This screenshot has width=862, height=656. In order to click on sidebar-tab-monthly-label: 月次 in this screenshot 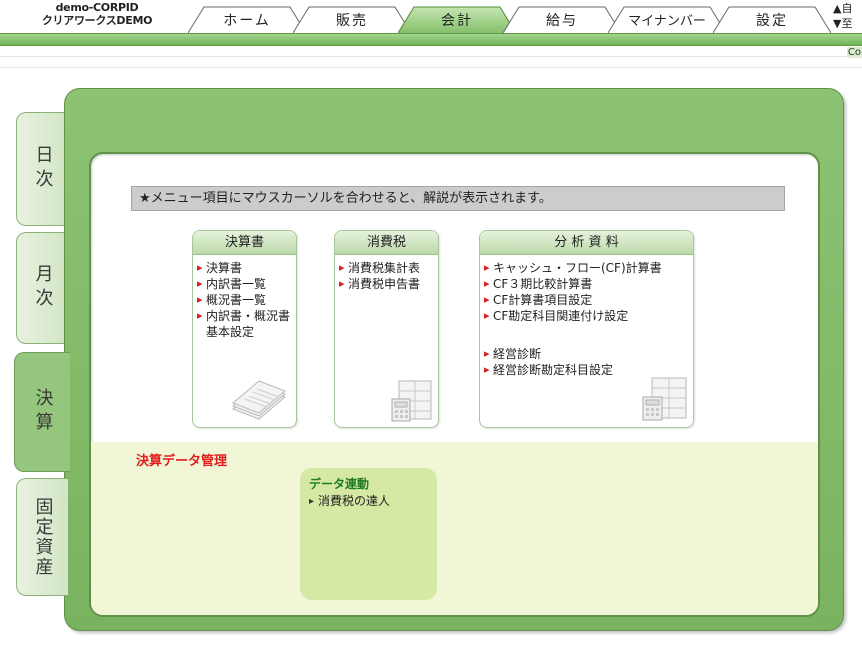, I will do `click(43, 288)`.